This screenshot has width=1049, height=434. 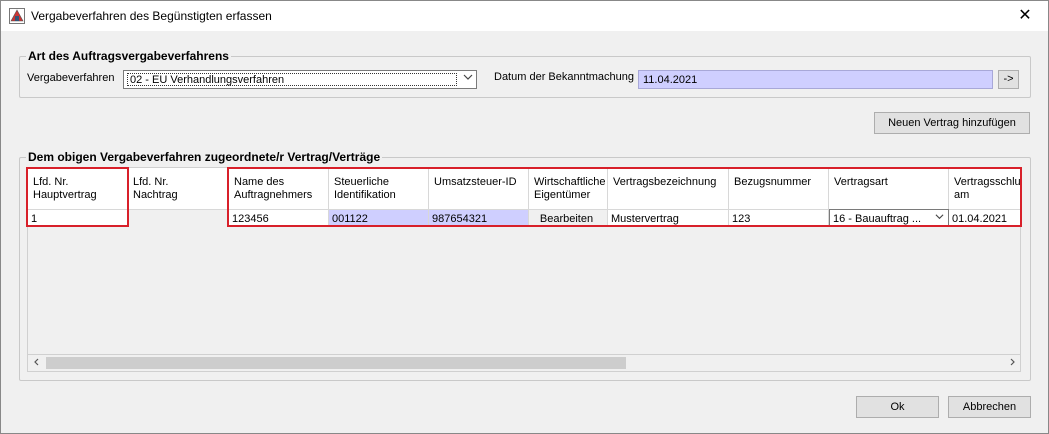 What do you see at coordinates (71, 78) in the screenshot?
I see `procedure-label: Vergabeverfahren` at bounding box center [71, 78].